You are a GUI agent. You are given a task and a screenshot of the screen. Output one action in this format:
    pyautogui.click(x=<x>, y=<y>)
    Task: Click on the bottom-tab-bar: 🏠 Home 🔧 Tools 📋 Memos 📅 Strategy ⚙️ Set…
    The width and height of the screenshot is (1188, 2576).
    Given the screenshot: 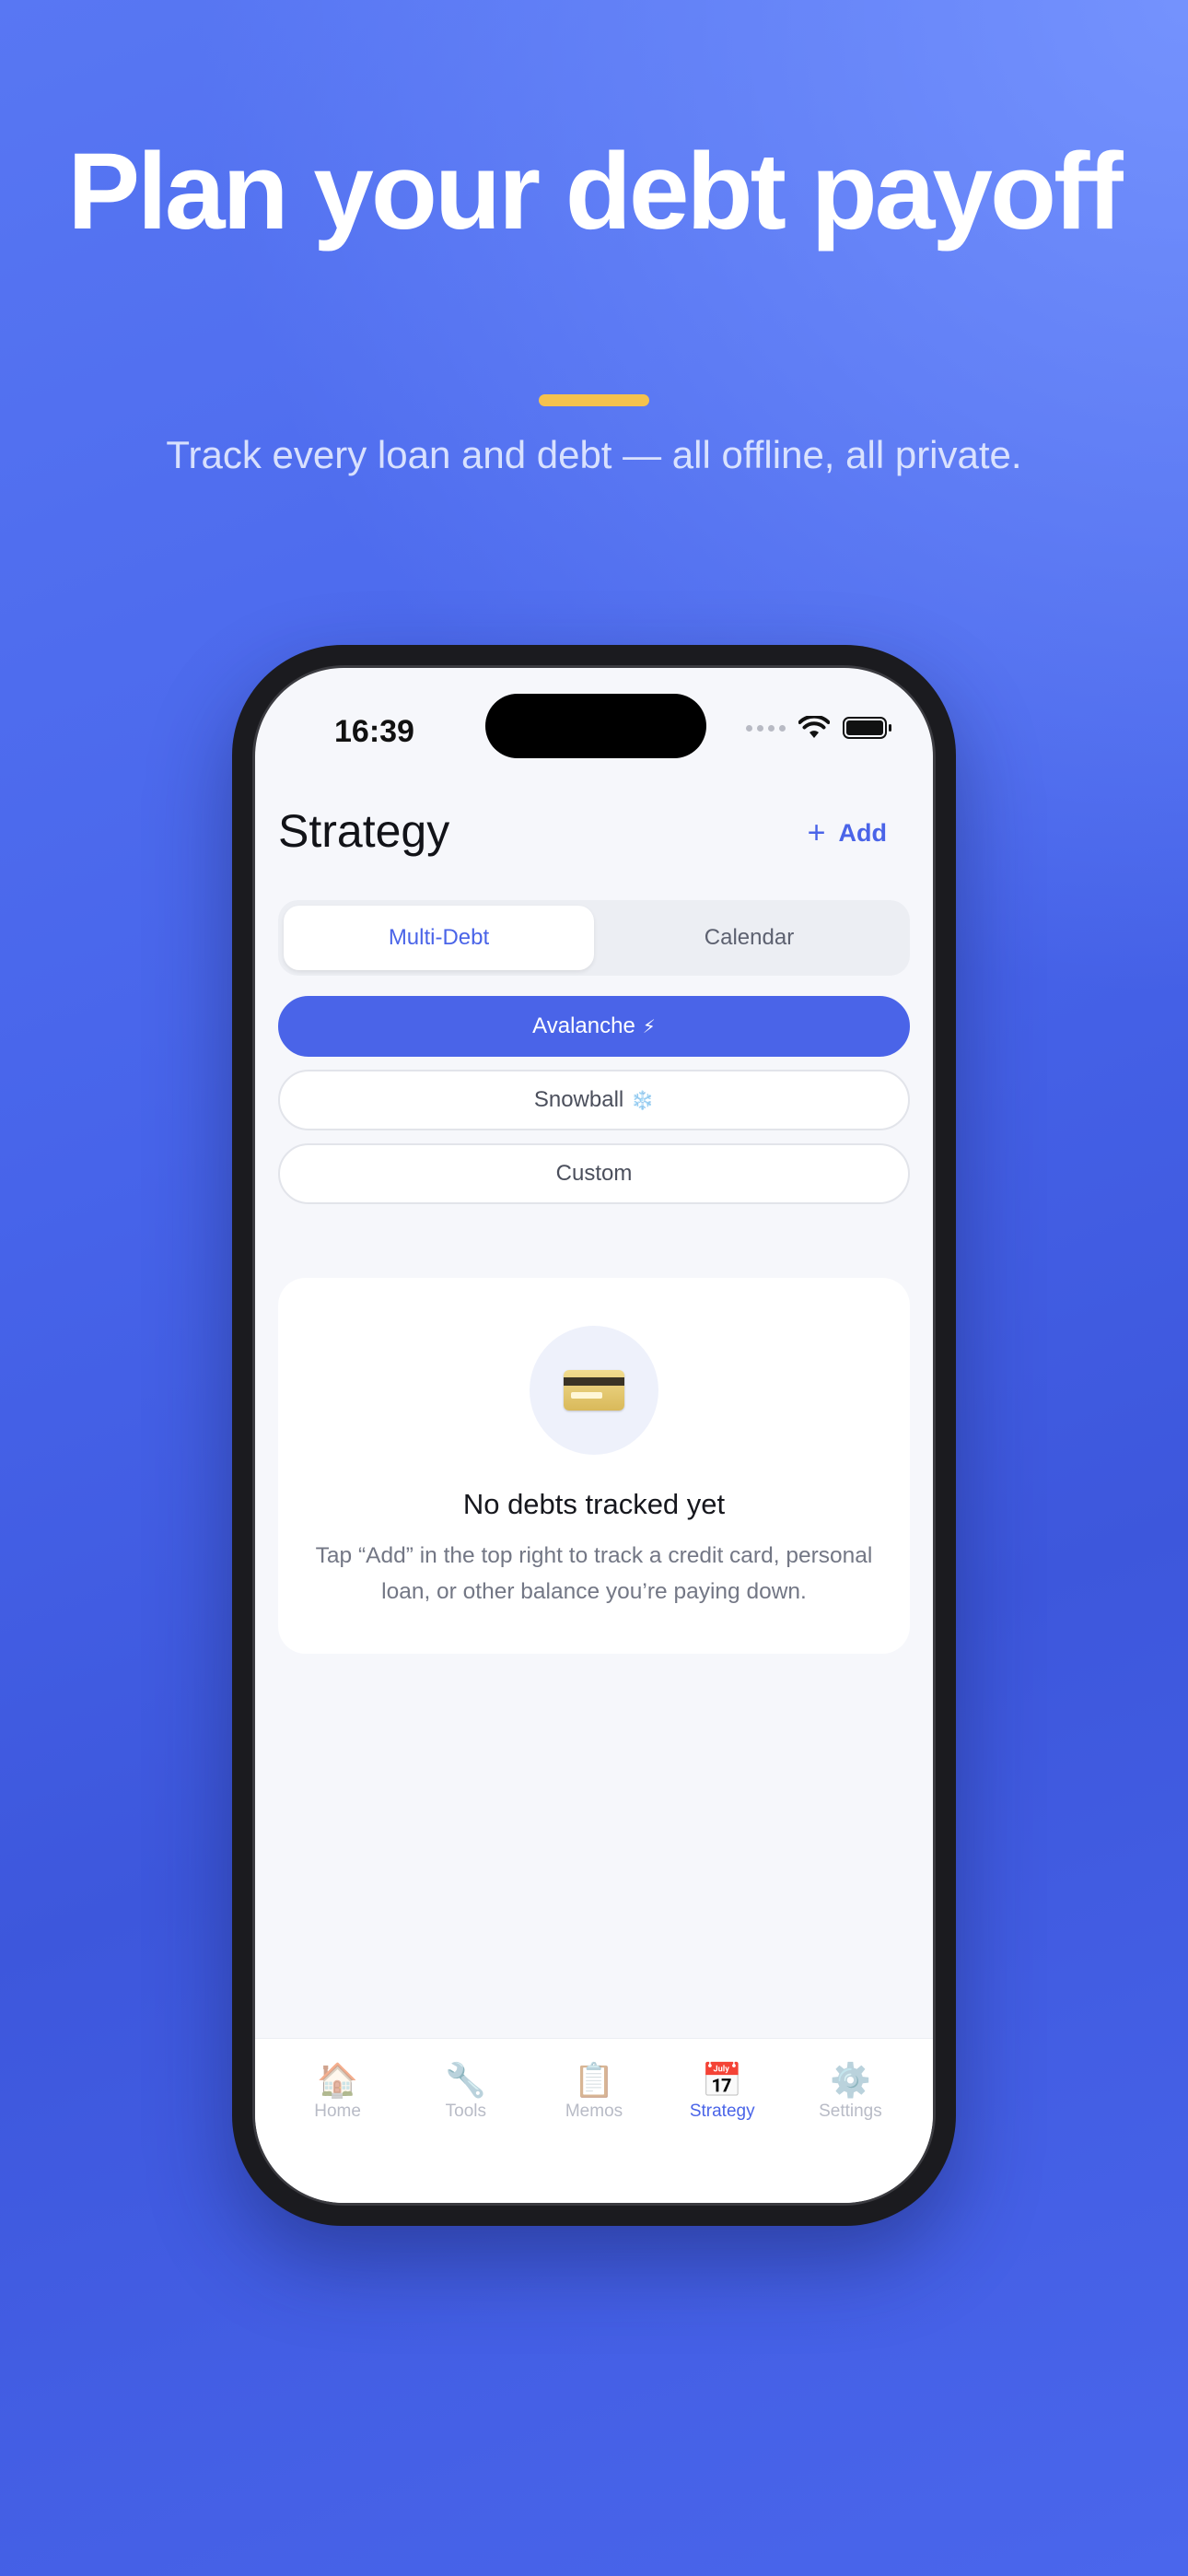 What is the action you would take?
    pyautogui.click(x=594, y=2120)
    